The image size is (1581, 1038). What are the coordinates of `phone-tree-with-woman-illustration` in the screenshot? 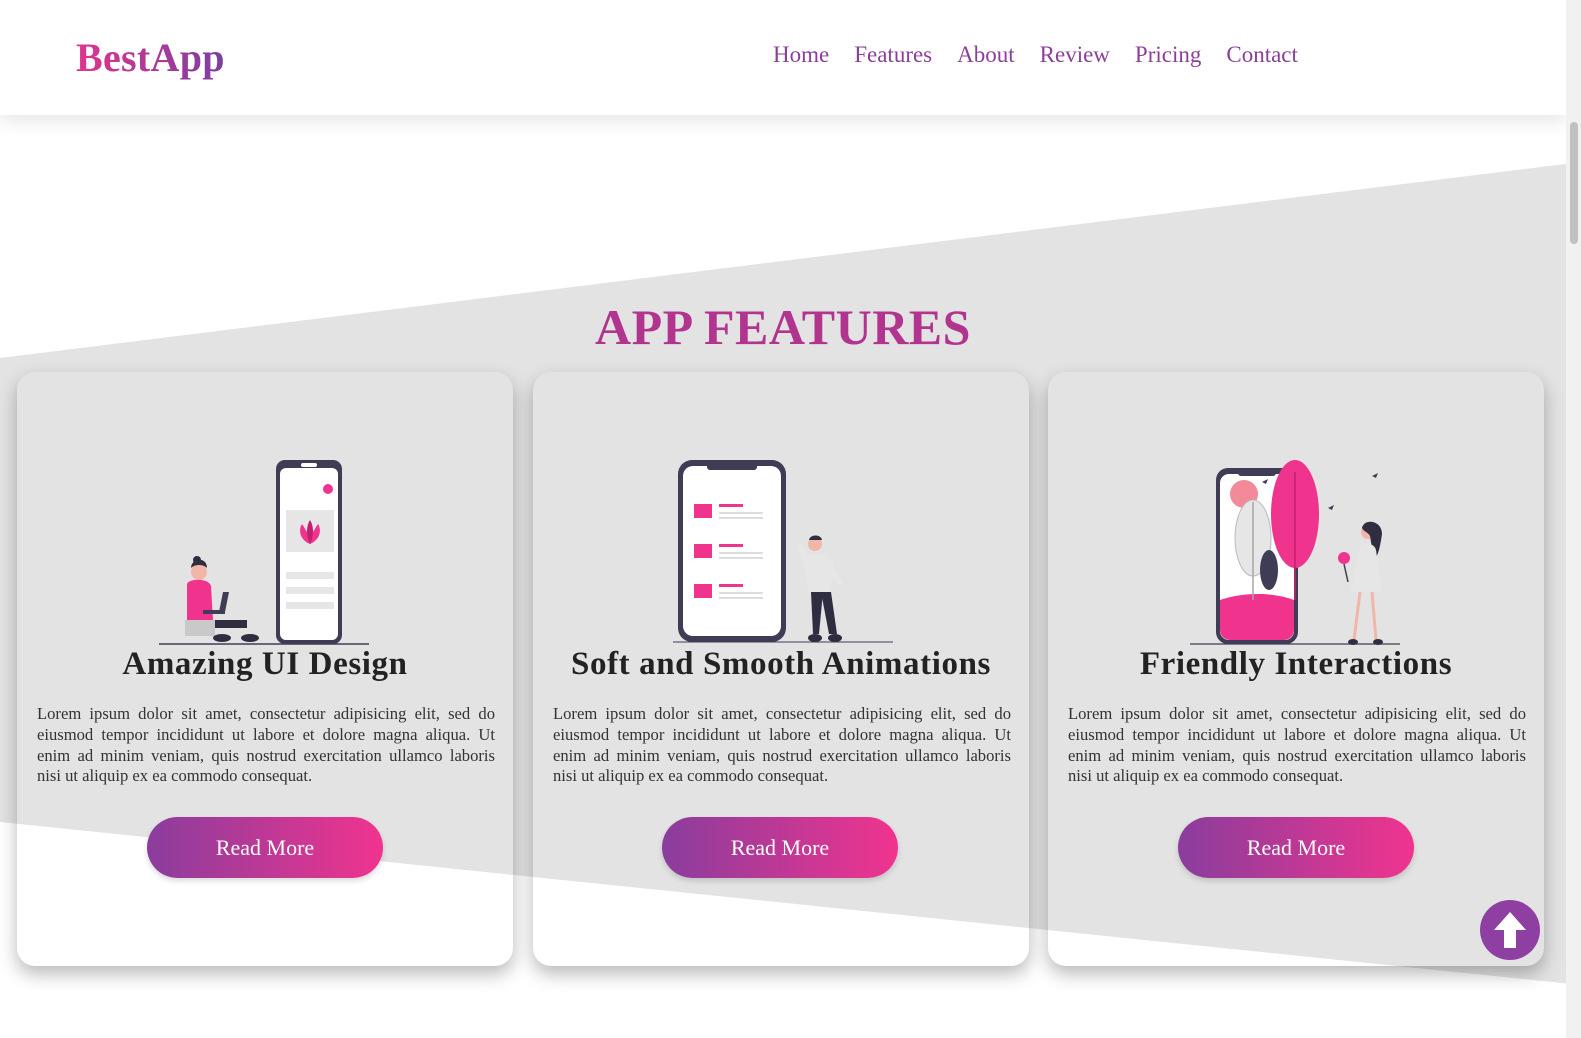 It's located at (1295, 552).